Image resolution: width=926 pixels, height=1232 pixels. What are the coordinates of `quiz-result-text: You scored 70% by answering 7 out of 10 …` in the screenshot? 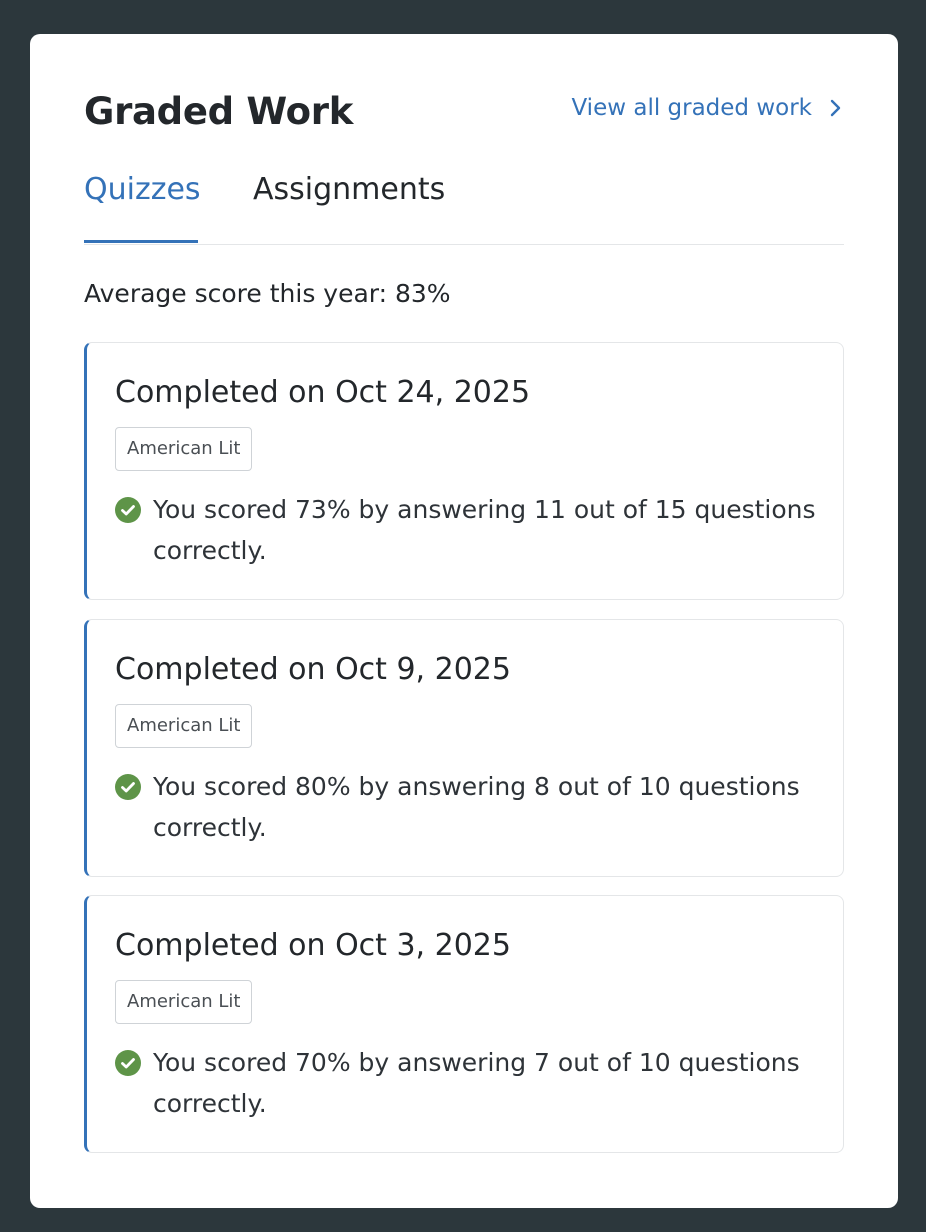 It's located at (476, 1083).